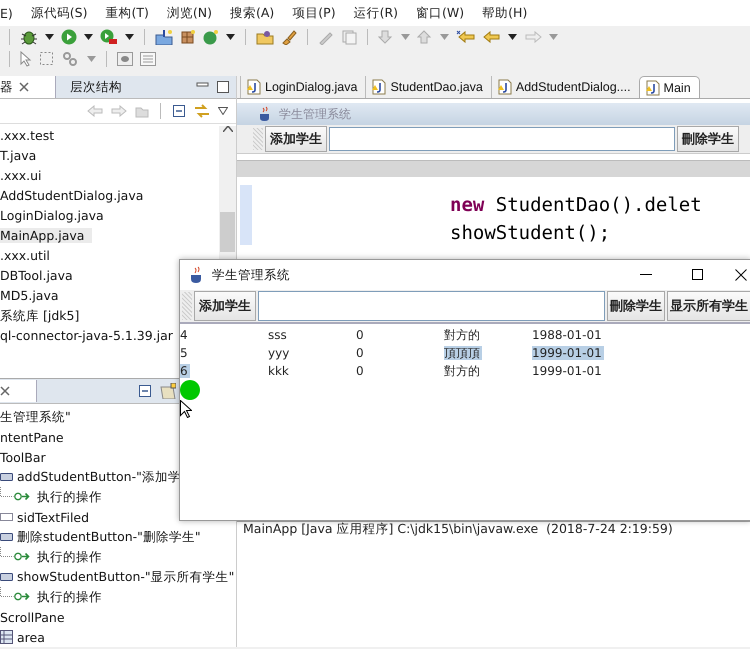 The image size is (750, 649). I want to click on tree-item: .xxx.ui, so click(25, 175).